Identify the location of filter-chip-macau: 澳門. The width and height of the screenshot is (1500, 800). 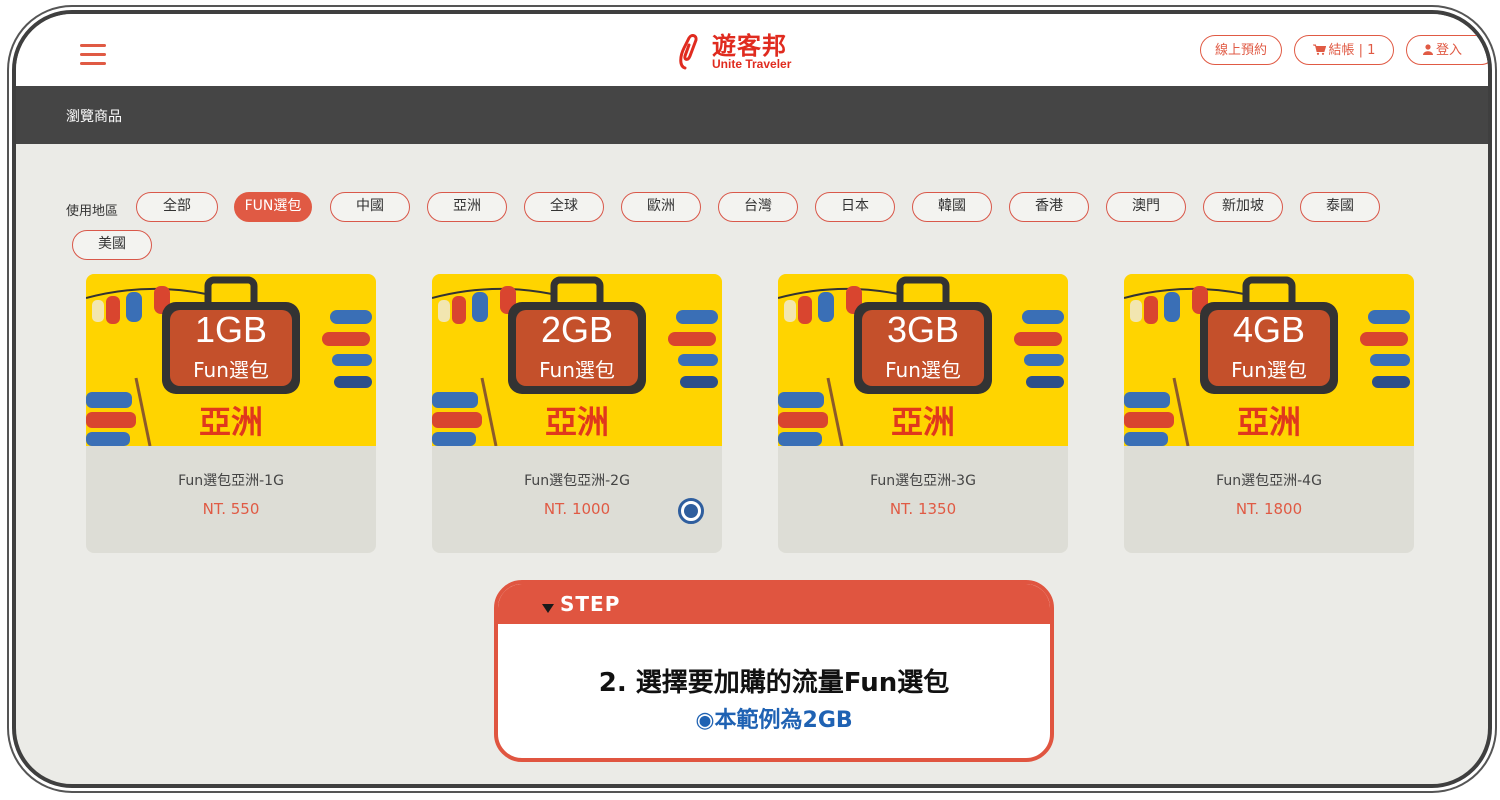
(1146, 207).